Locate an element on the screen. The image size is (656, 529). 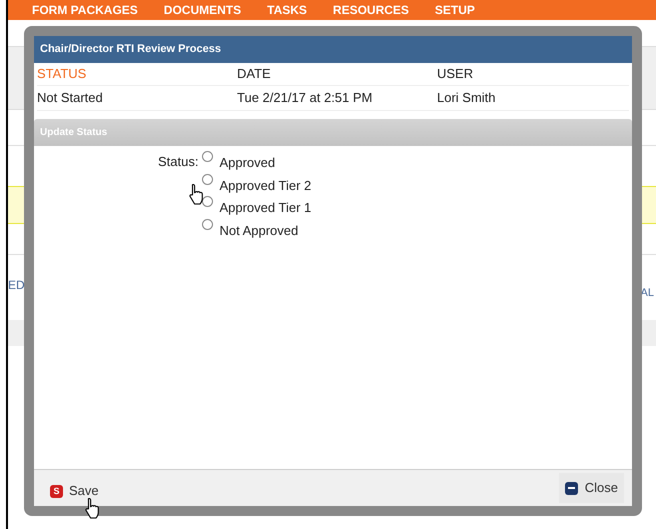
close-button: Close is located at coordinates (591, 488).